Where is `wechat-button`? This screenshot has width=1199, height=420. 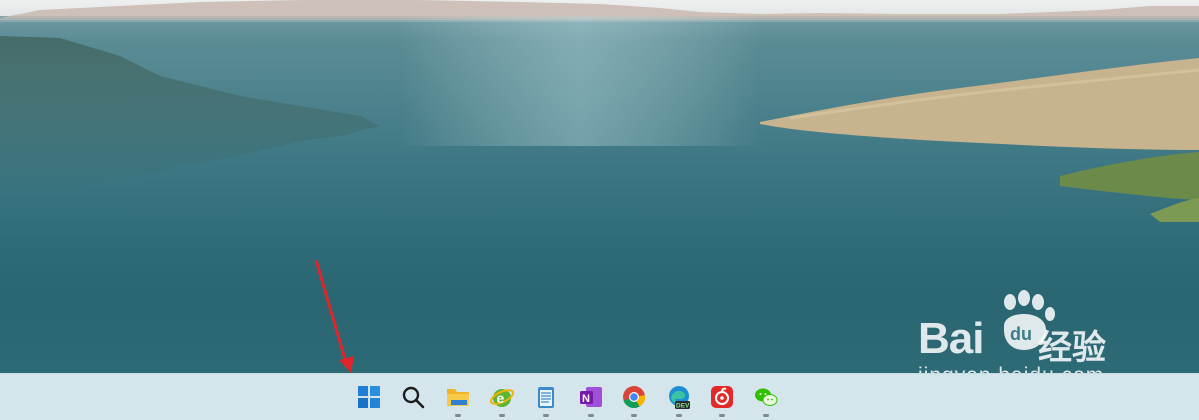
wechat-button is located at coordinates (766, 399).